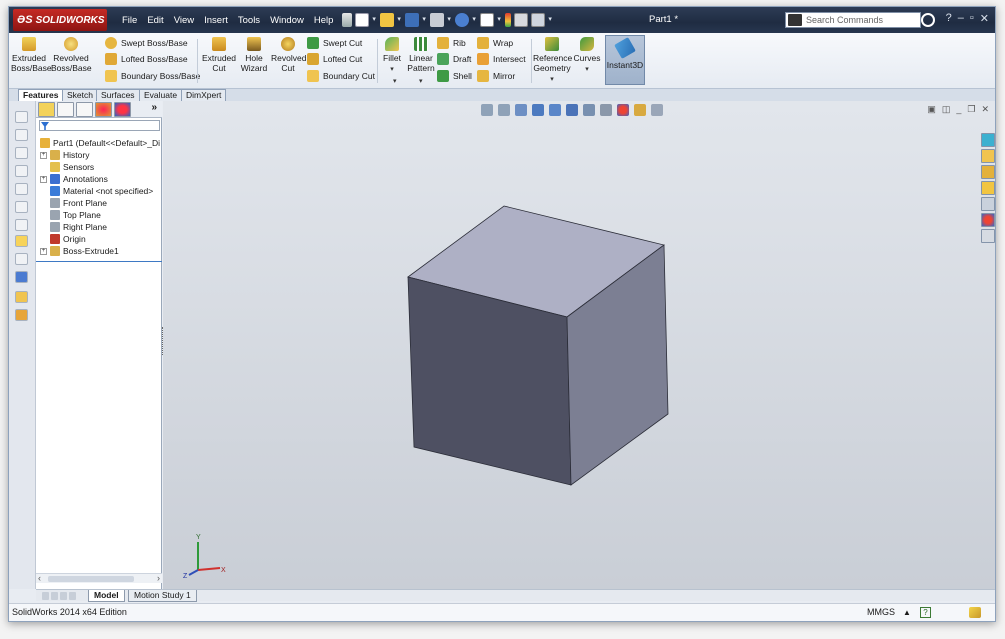 The width and height of the screenshot is (1005, 639). What do you see at coordinates (988, 156) in the screenshot?
I see `home-icon` at bounding box center [988, 156].